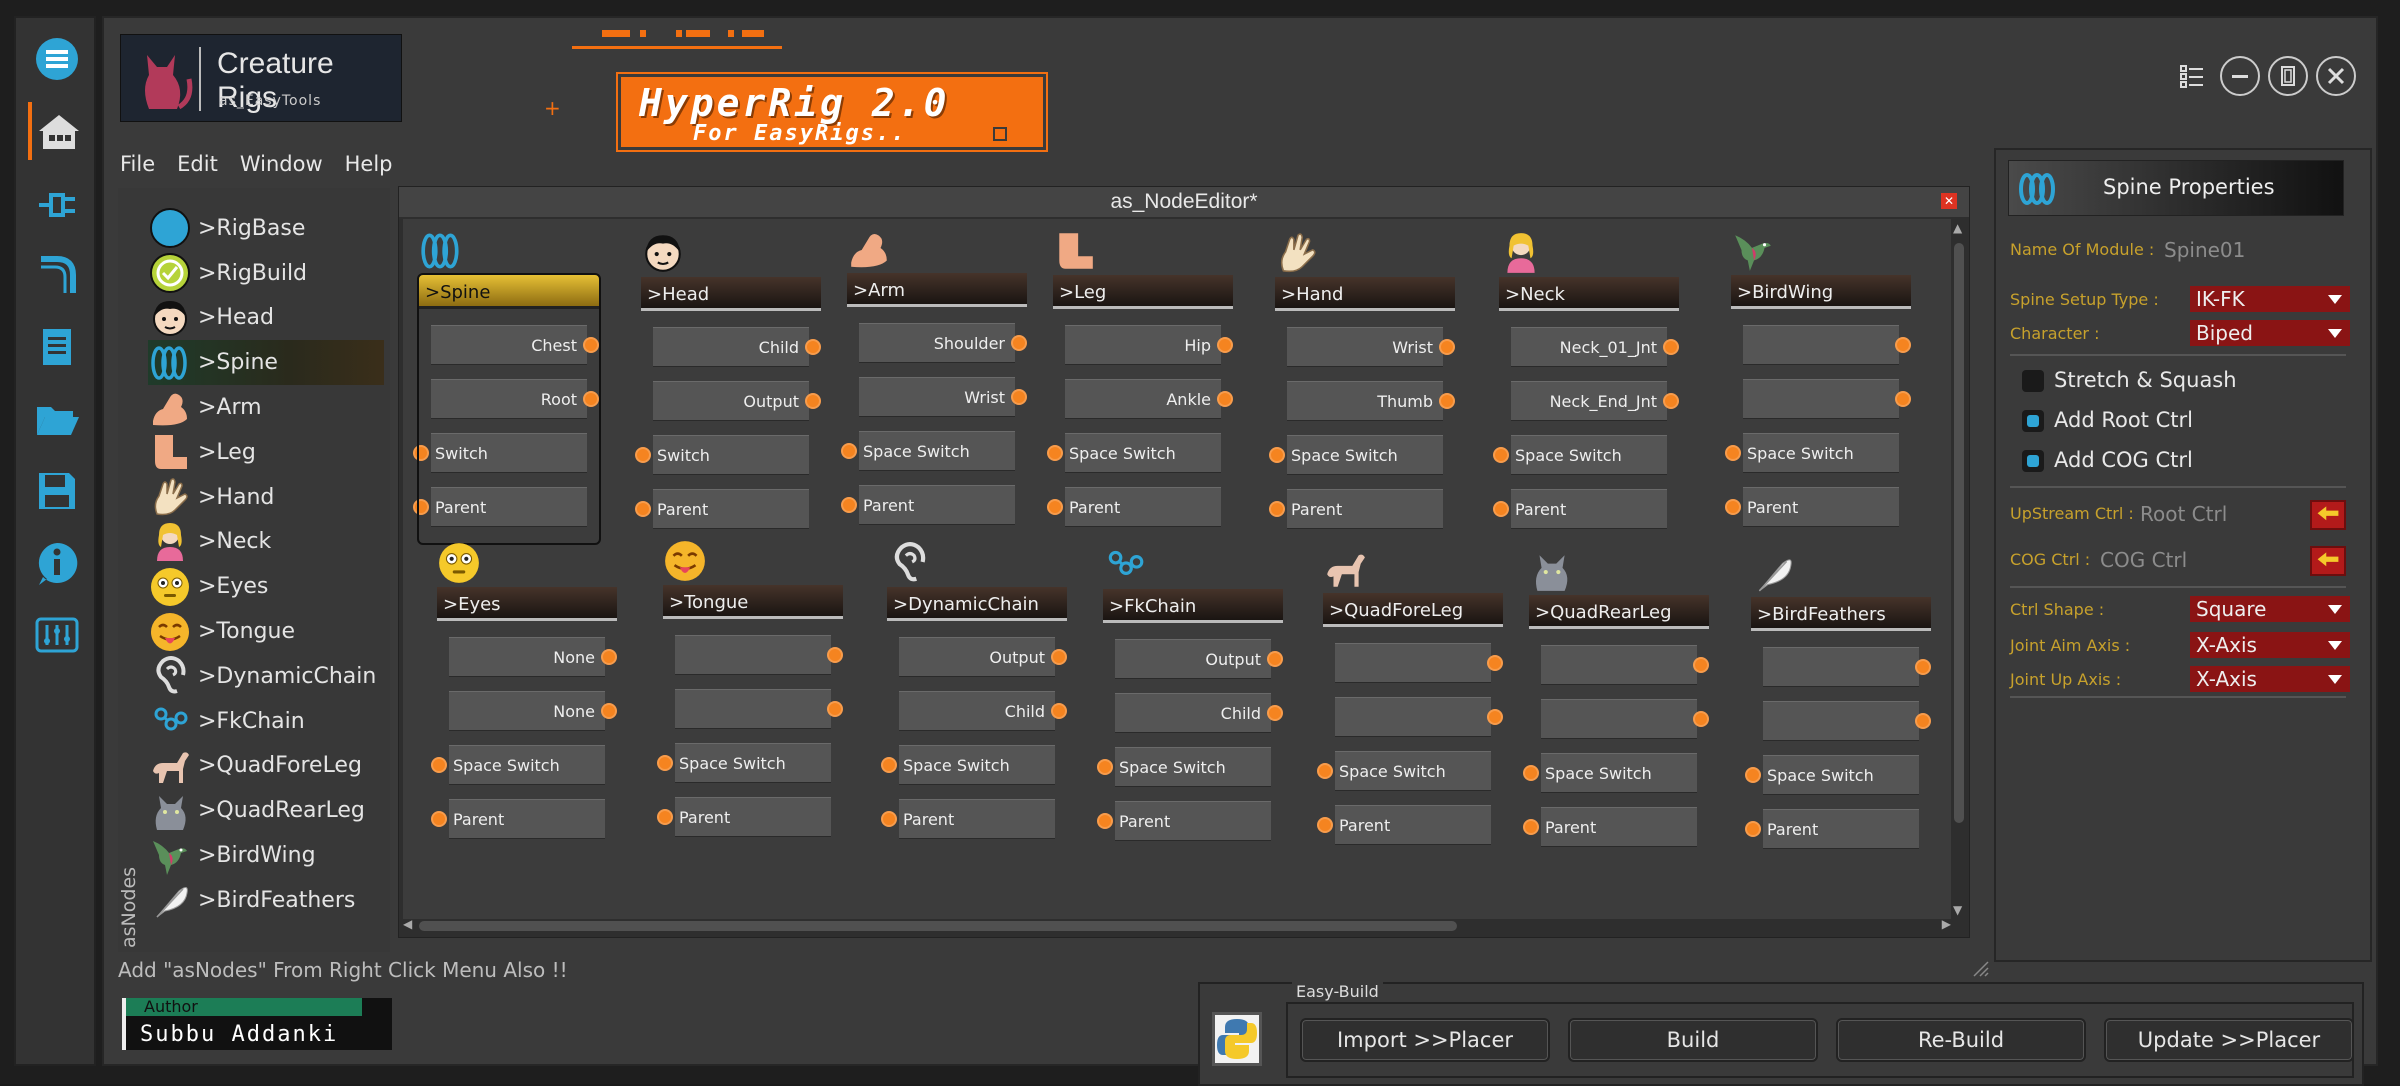 The image size is (2400, 1086). Describe the element at coordinates (753, 602) in the screenshot. I see `node-title: >Tongue` at that location.